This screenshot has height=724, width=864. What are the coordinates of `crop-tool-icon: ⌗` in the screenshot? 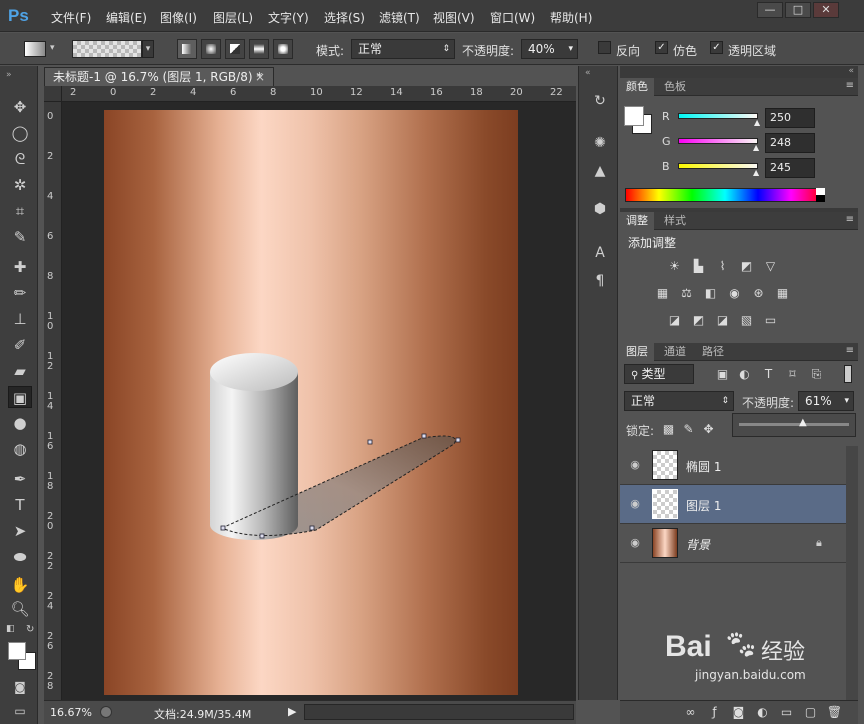 It's located at (20, 211).